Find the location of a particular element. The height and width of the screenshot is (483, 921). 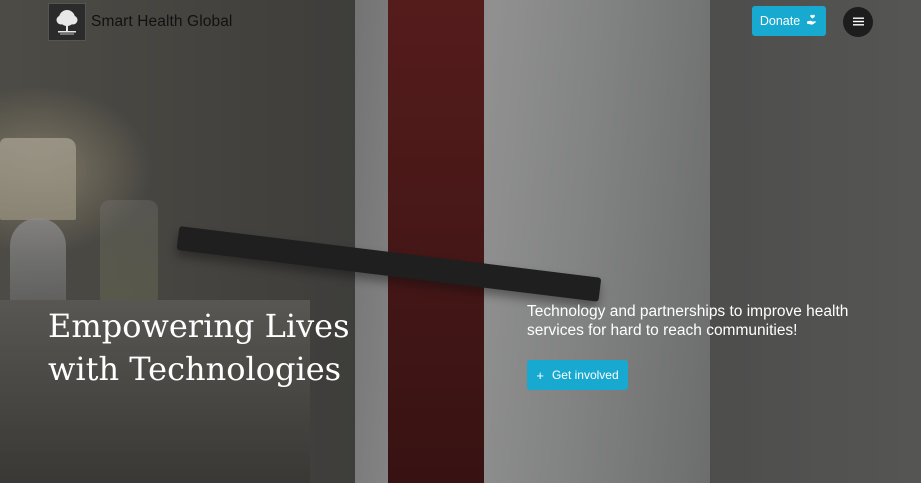

hero-title: Empowering Lives with Technologies is located at coordinates (213, 348).